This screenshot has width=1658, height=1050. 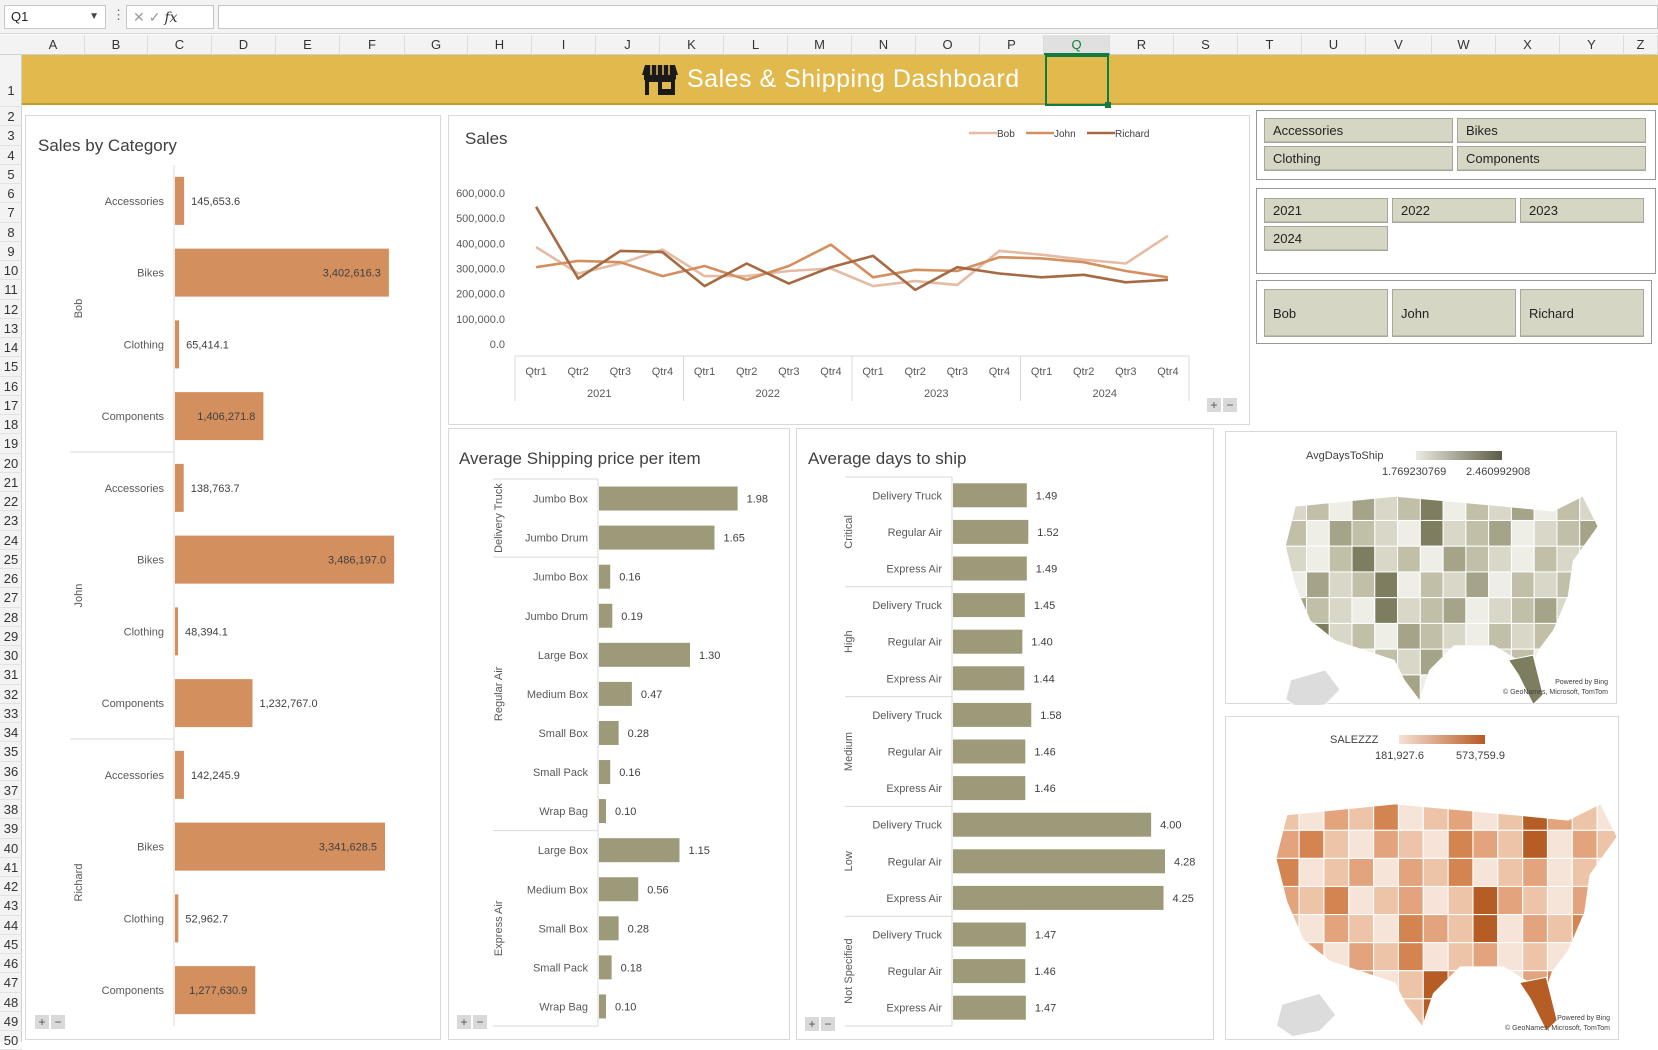 I want to click on column-header-e: E, so click(x=308, y=45).